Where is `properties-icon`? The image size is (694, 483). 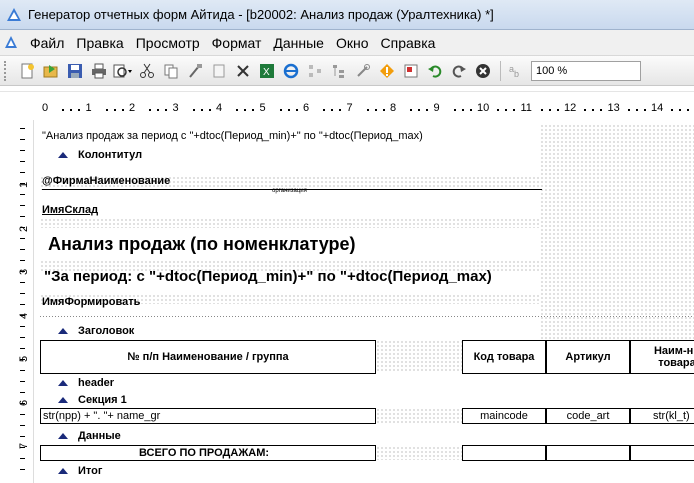 properties-icon is located at coordinates (411, 71).